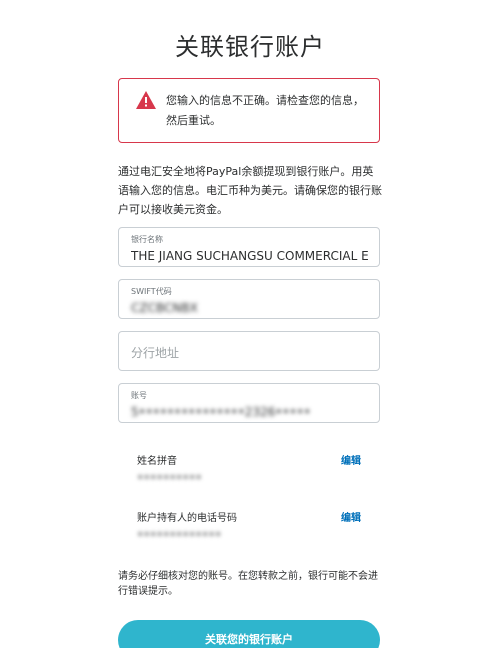 This screenshot has width=500, height=648. I want to click on name-pinyin-value: ••••••••••, so click(169, 477).